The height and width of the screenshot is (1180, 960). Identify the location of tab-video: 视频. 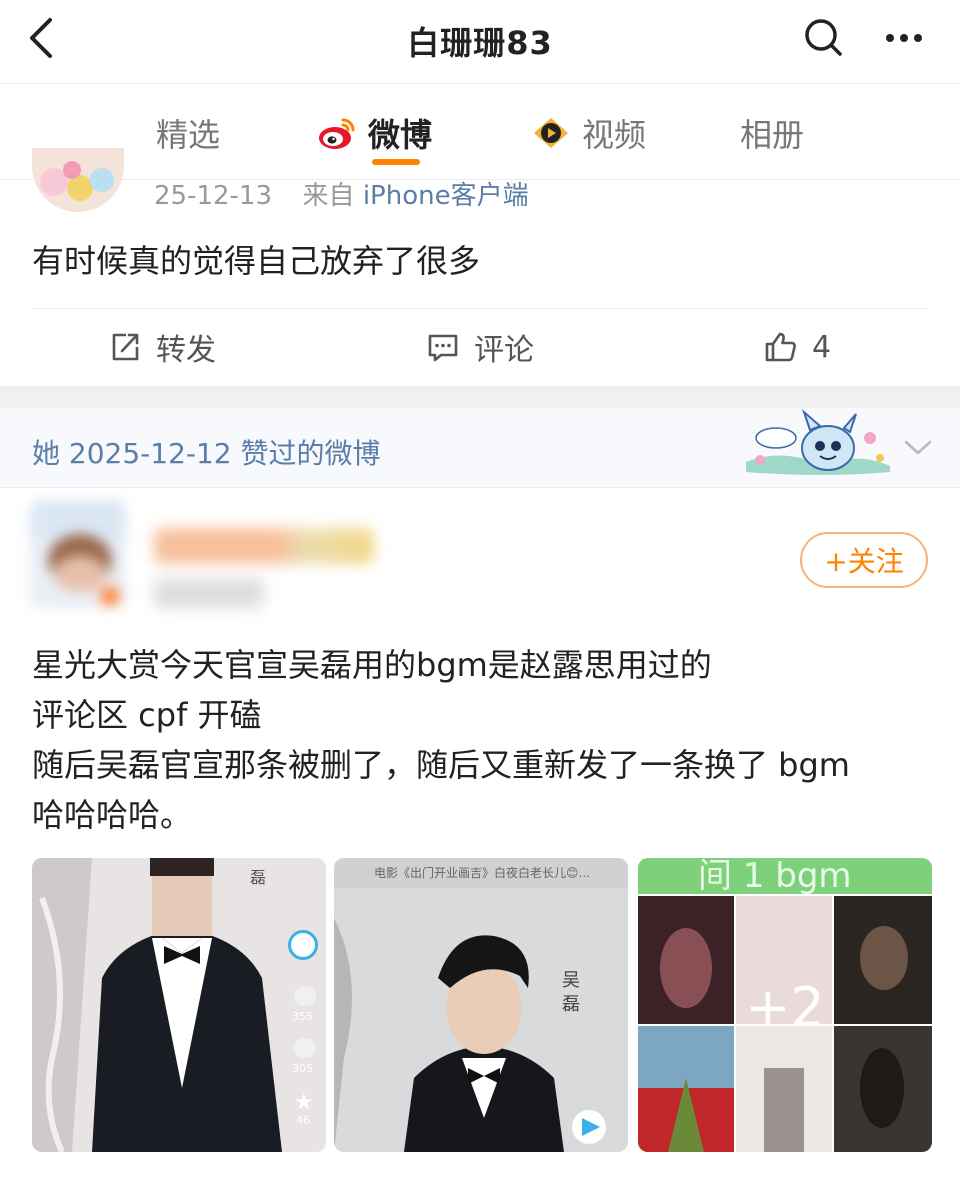
(588, 133).